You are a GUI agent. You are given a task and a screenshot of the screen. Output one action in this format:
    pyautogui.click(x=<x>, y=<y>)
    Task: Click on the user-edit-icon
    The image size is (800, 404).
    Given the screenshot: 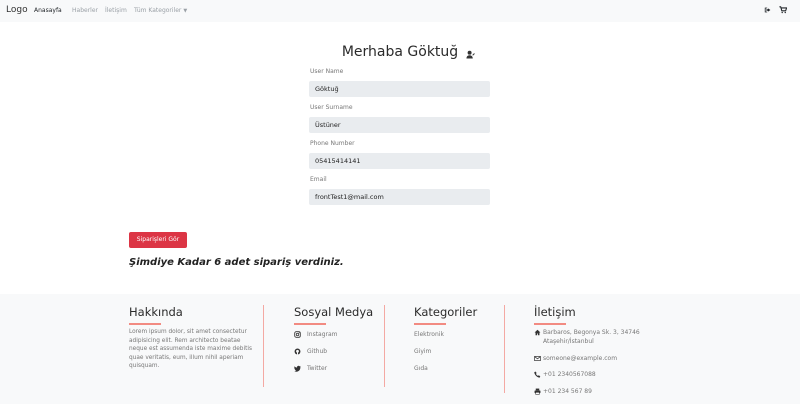 What is the action you would take?
    pyautogui.click(x=470, y=54)
    